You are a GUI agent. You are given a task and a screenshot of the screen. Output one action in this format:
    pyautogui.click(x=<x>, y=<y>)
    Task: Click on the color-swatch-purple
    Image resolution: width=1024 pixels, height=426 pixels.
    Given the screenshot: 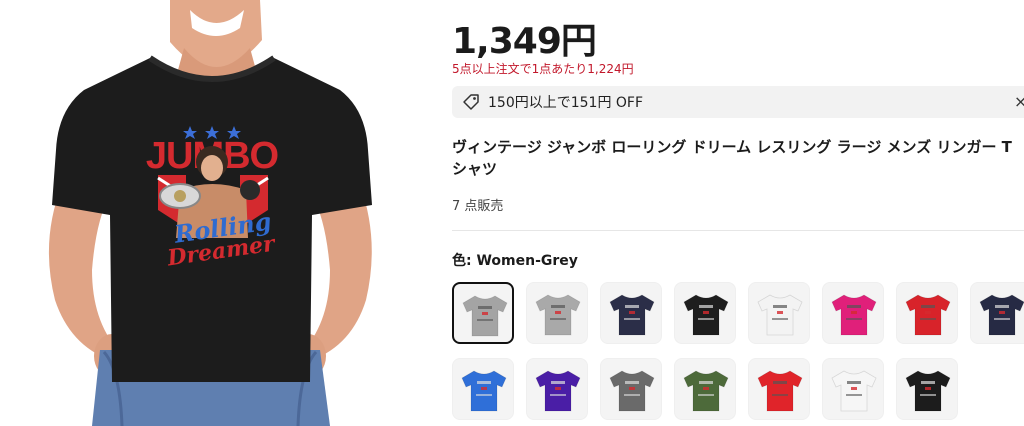 What is the action you would take?
    pyautogui.click(x=557, y=389)
    